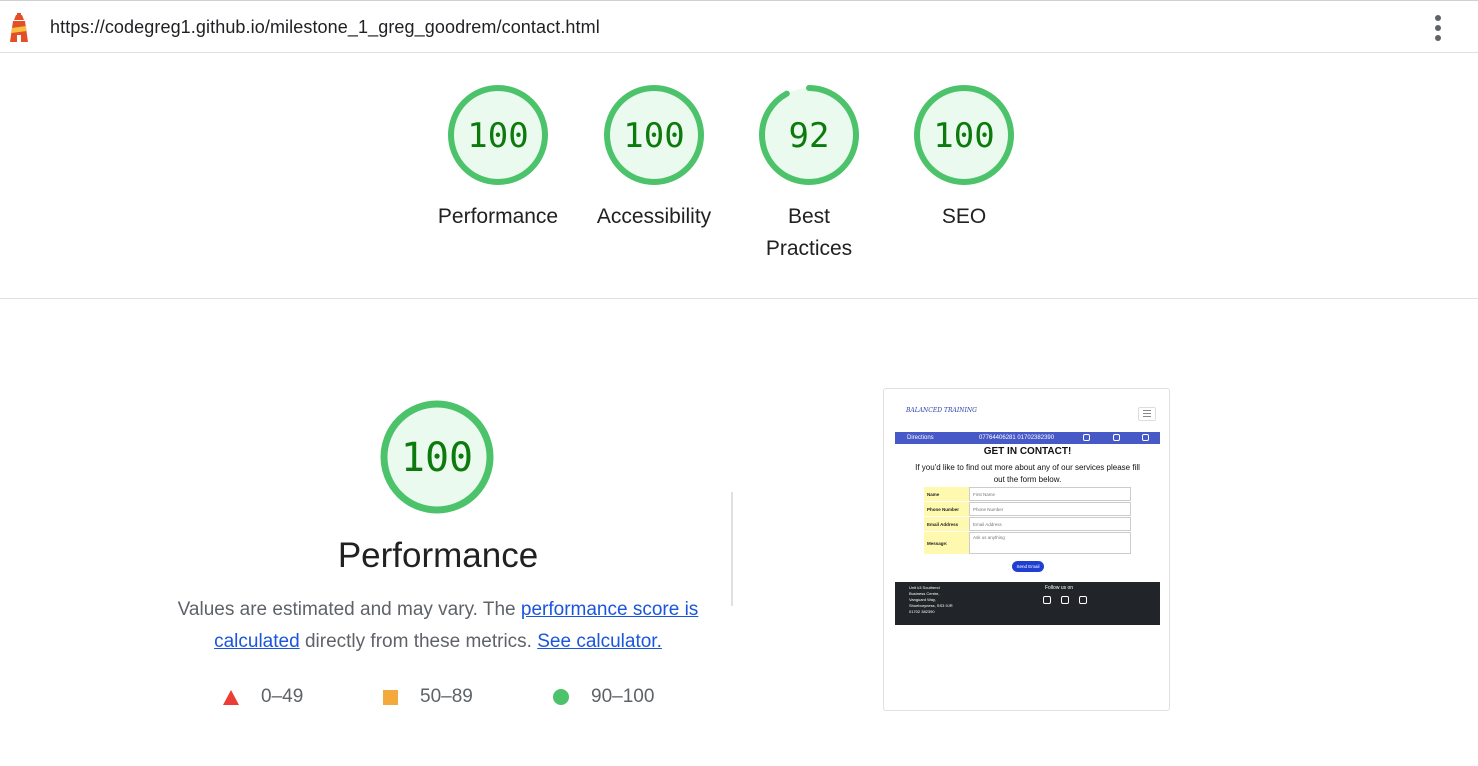  I want to click on form-label: Message:, so click(946, 543).